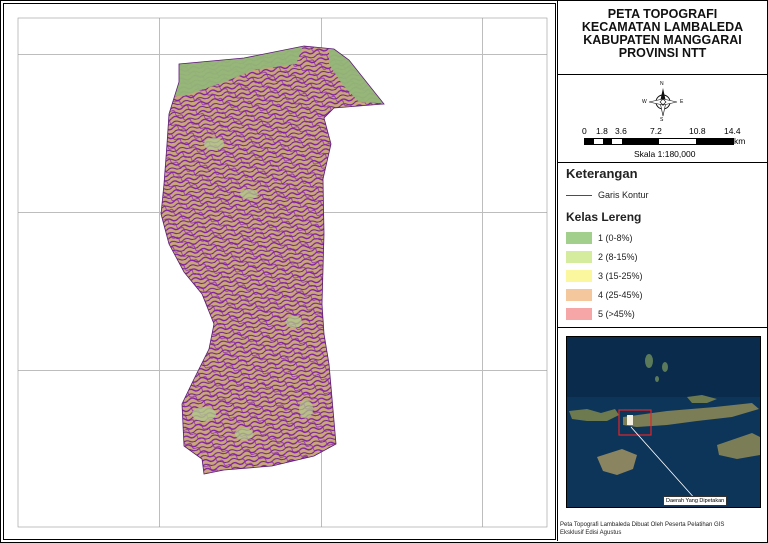 The image size is (768, 543). I want to click on contour-label: Garis Kontur, so click(623, 195).